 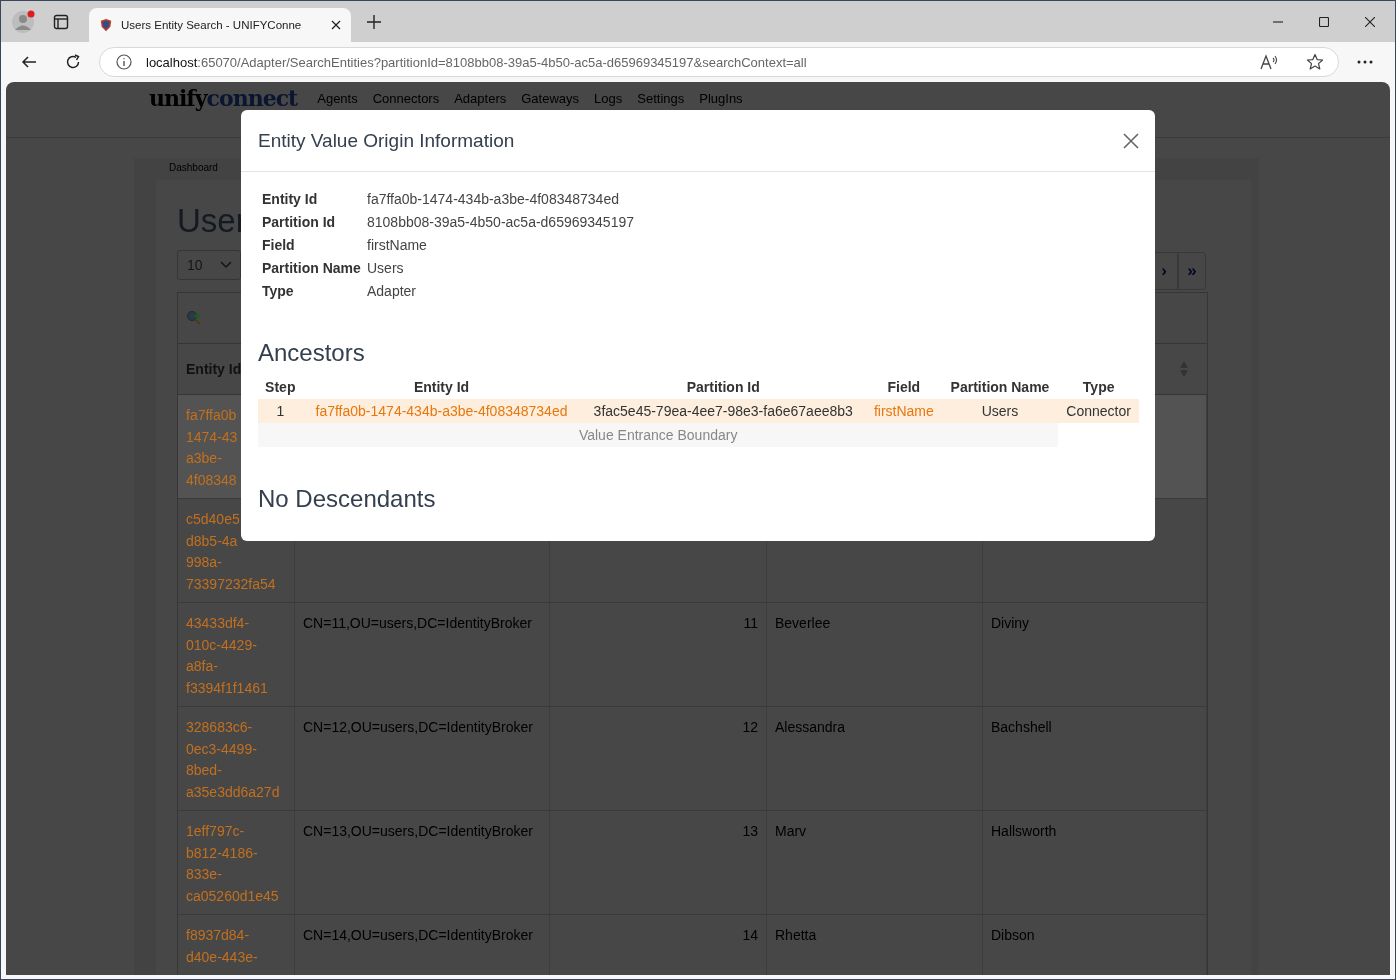 I want to click on detail-label: Partition Name, so click(x=312, y=268).